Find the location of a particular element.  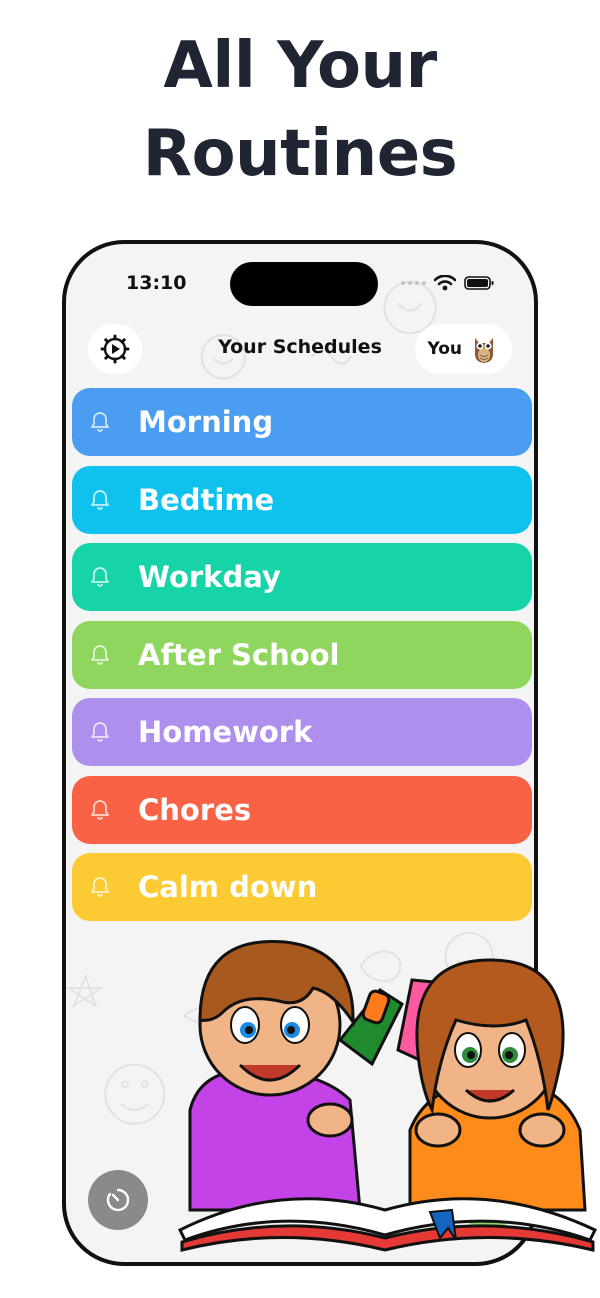

routine-item: After School is located at coordinates (302, 654).